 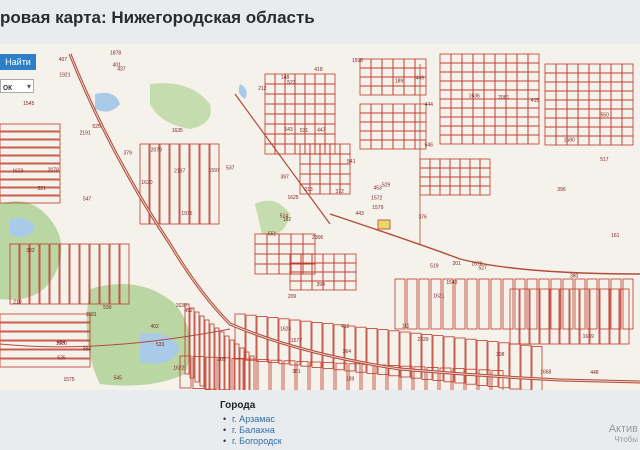 What do you see at coordinates (476, 264) in the screenshot?
I see `plot-number-label: 1670` at bounding box center [476, 264].